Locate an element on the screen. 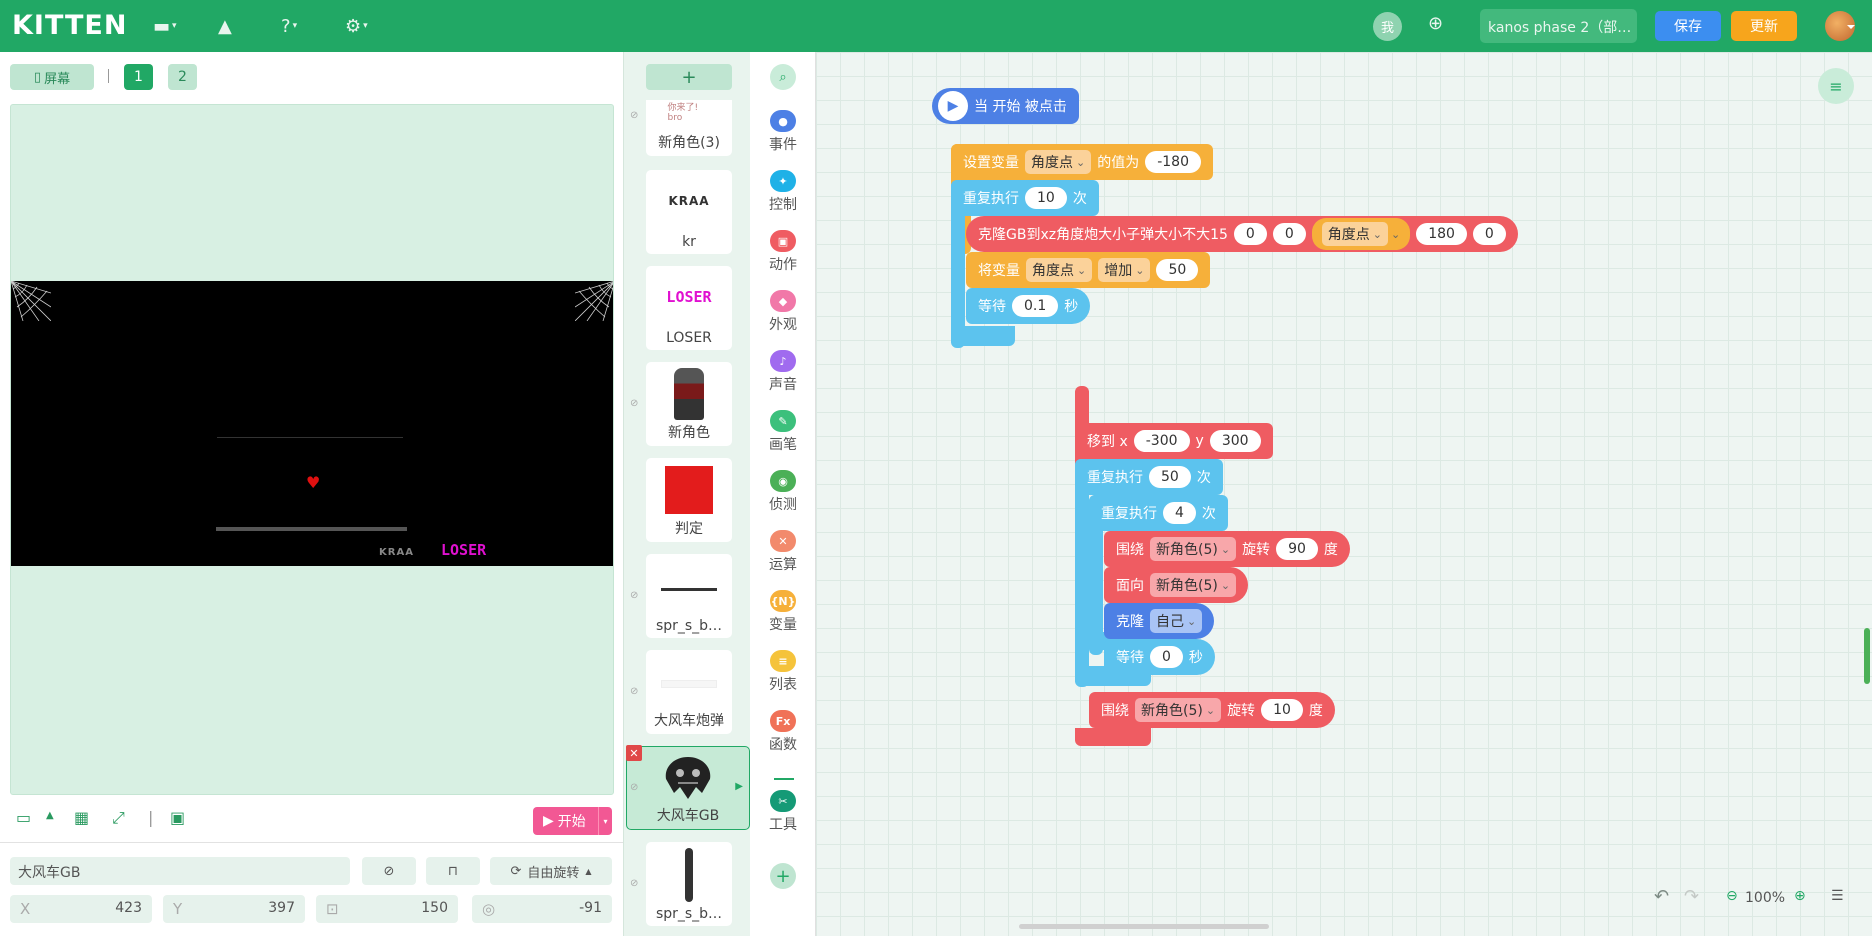 The height and width of the screenshot is (936, 1872). value-input: -180 is located at coordinates (1173, 162).